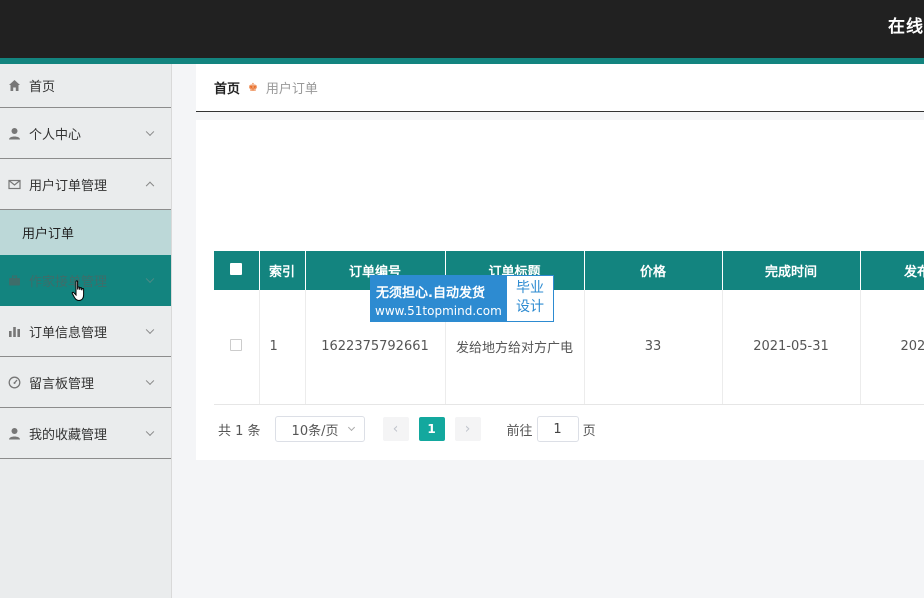 This screenshot has height=598, width=924. Describe the element at coordinates (85, 232) in the screenshot. I see `sidebar-subitem-user-order: 用户订单` at that location.